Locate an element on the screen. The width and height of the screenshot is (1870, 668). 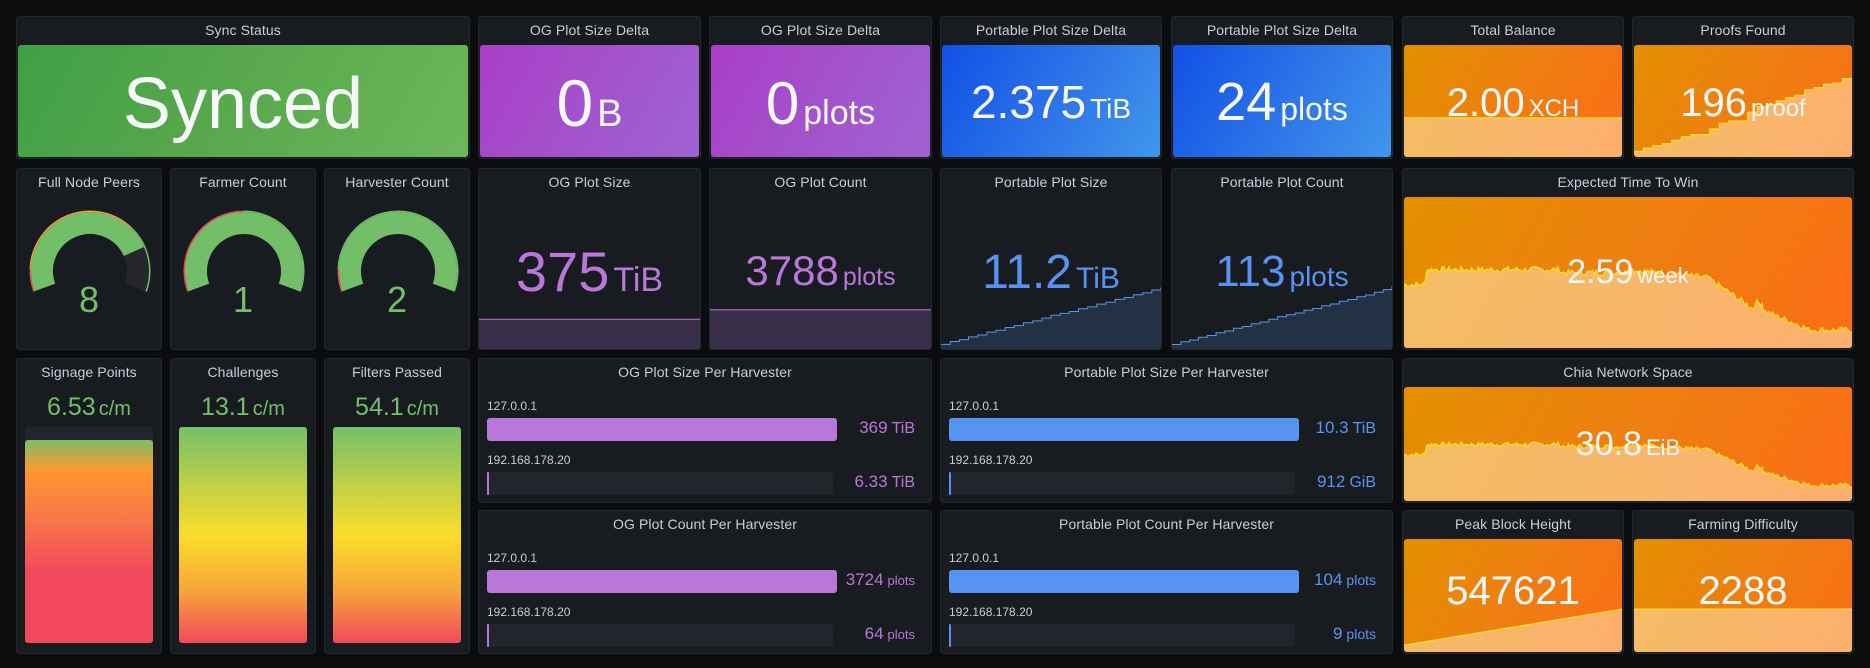
panel-portable-plot-size-delta: Portable Plot Size Delta 2.375 TiB is located at coordinates (1051, 87).